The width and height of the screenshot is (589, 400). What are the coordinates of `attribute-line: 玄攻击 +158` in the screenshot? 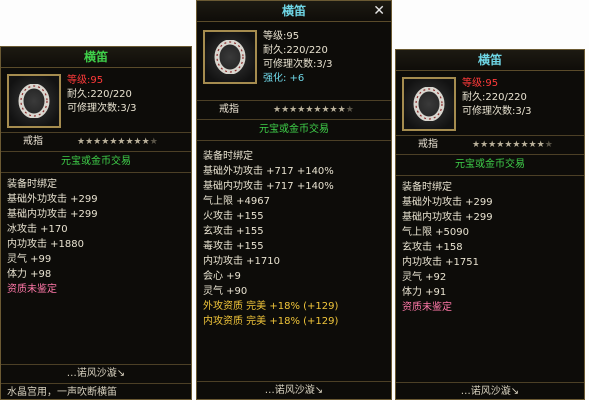 It's located at (432, 247).